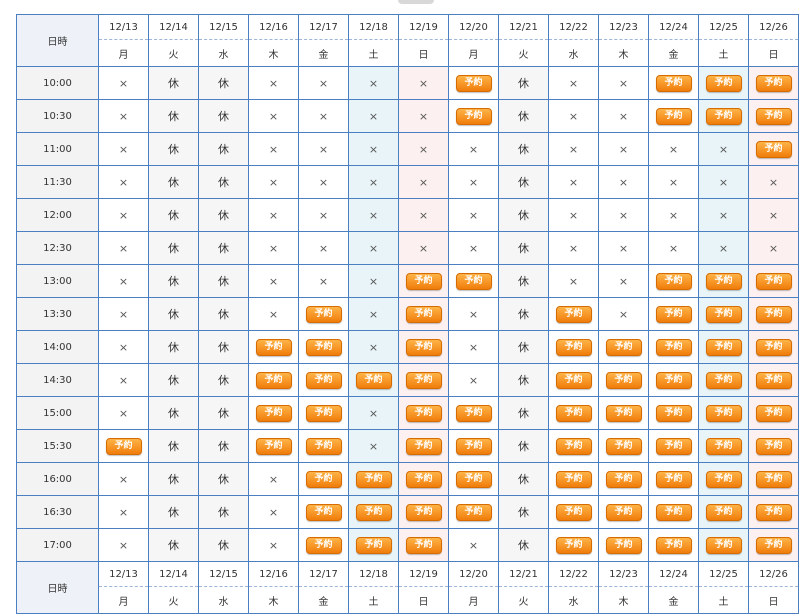  I want to click on header-weekday-11: 金, so click(673, 53).